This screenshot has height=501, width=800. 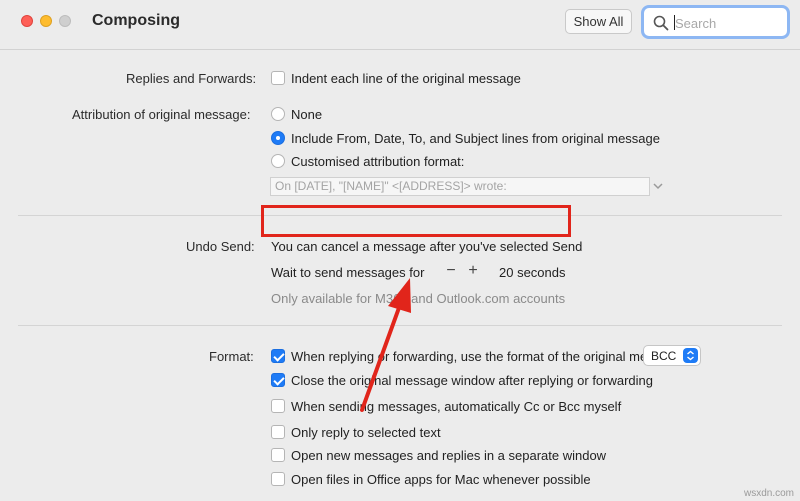 What do you see at coordinates (661, 23) in the screenshot?
I see `search-icon` at bounding box center [661, 23].